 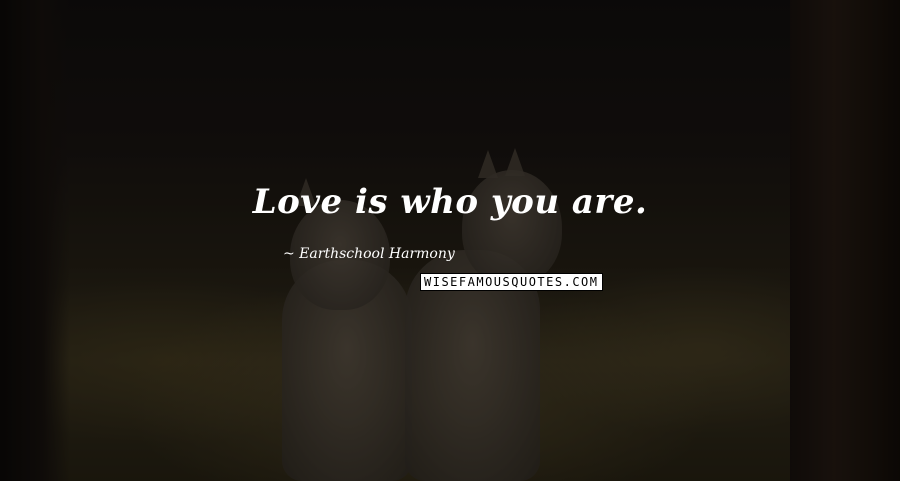 I want to click on watermark-logo: WISEFAMOUSQUOTES.COM, so click(x=511, y=282).